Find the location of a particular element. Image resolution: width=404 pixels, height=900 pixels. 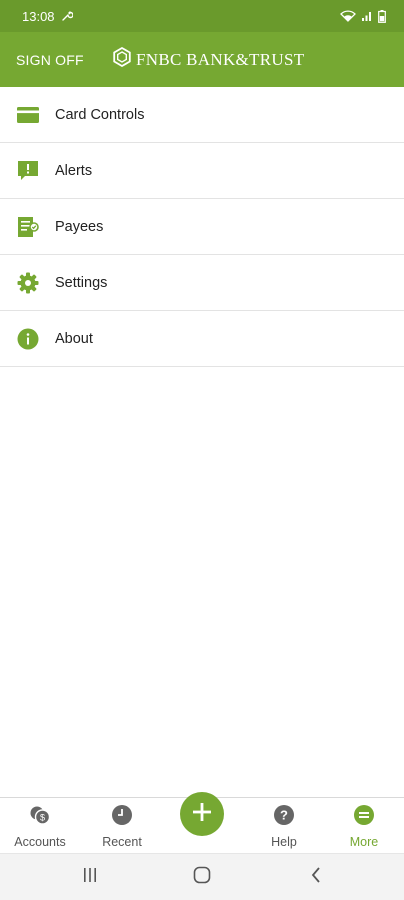

gear-icon is located at coordinates (28, 283).